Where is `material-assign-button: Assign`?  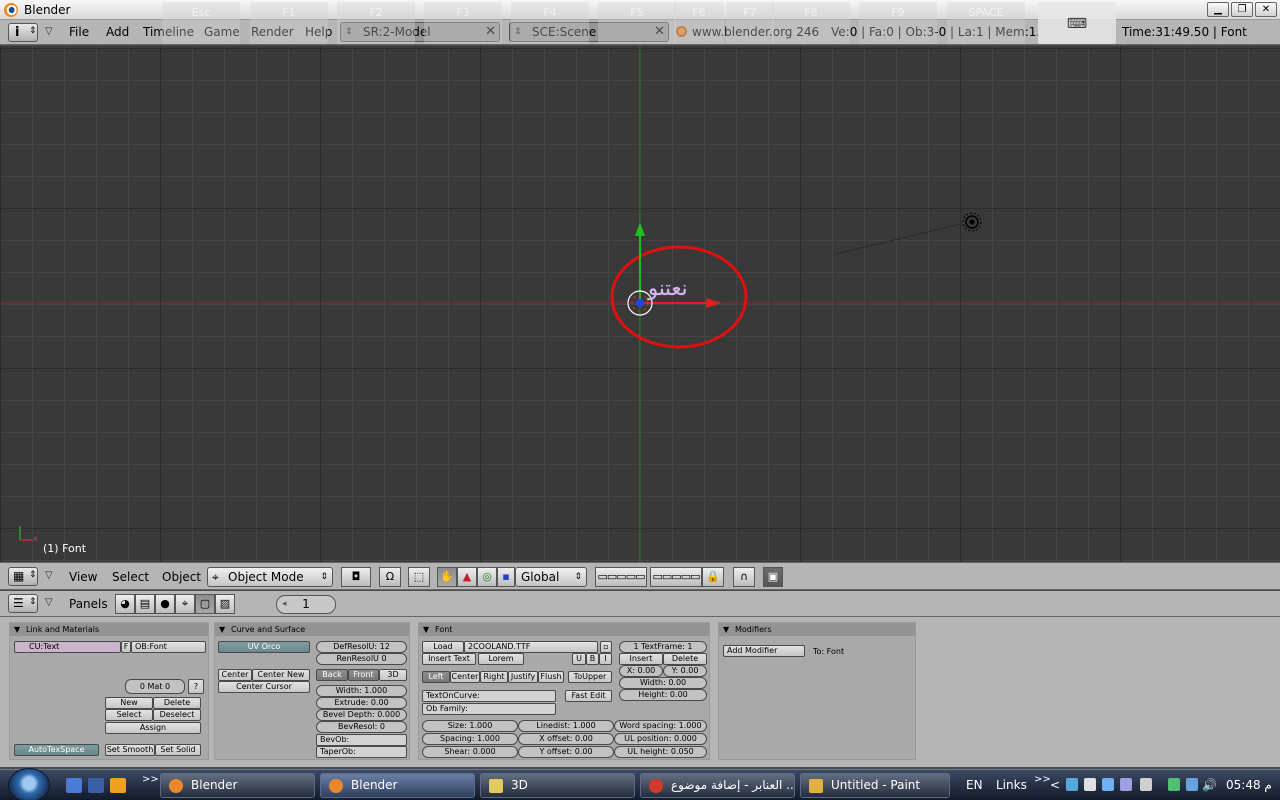
material-assign-button: Assign is located at coordinates (153, 728).